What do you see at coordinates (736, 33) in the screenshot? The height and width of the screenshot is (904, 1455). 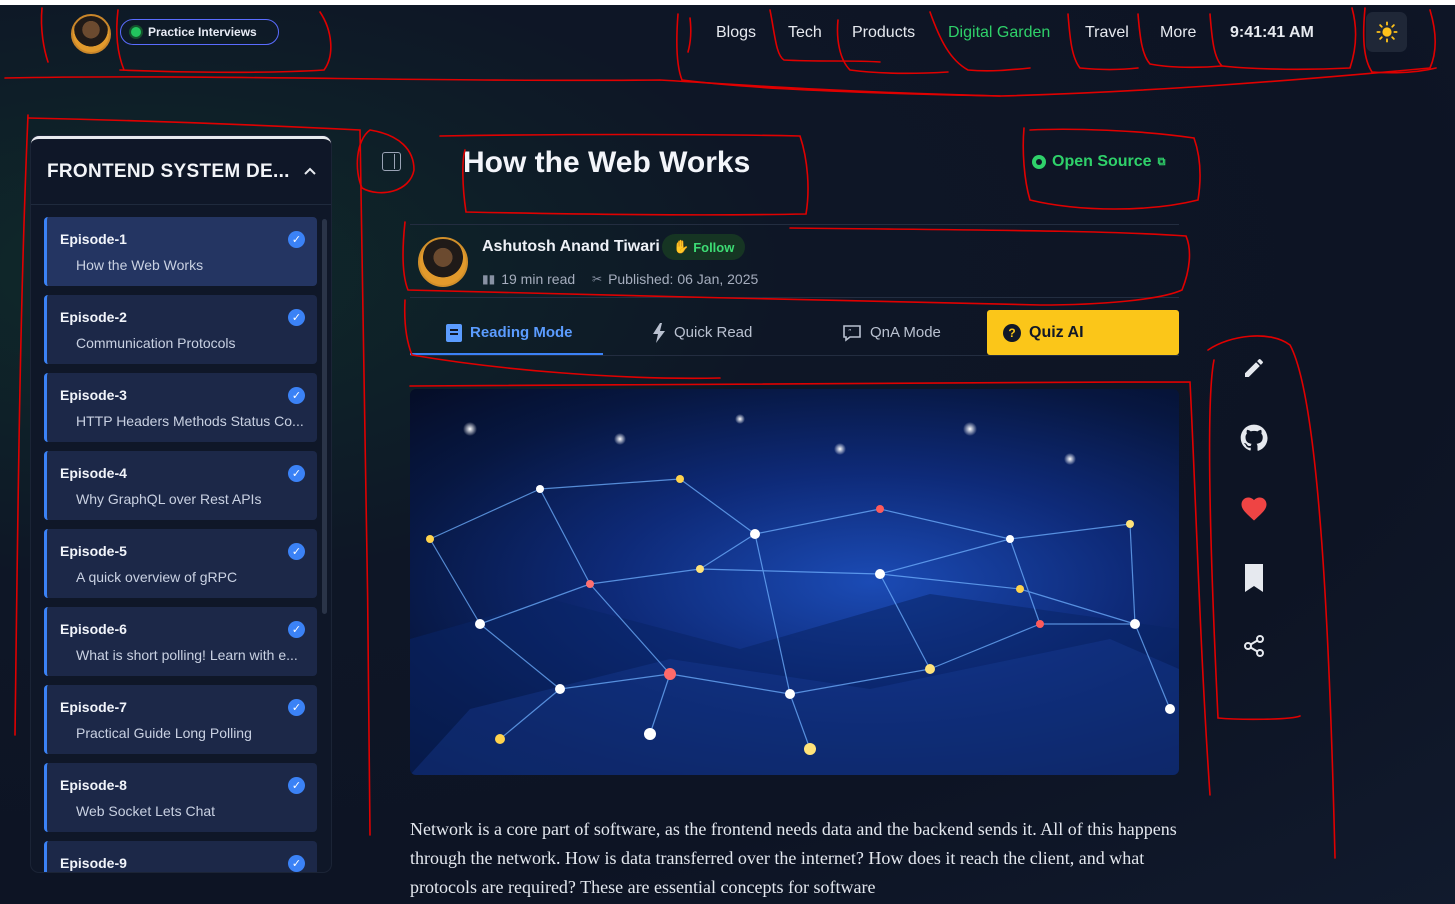 I see `nav-blogs: Blogs` at bounding box center [736, 33].